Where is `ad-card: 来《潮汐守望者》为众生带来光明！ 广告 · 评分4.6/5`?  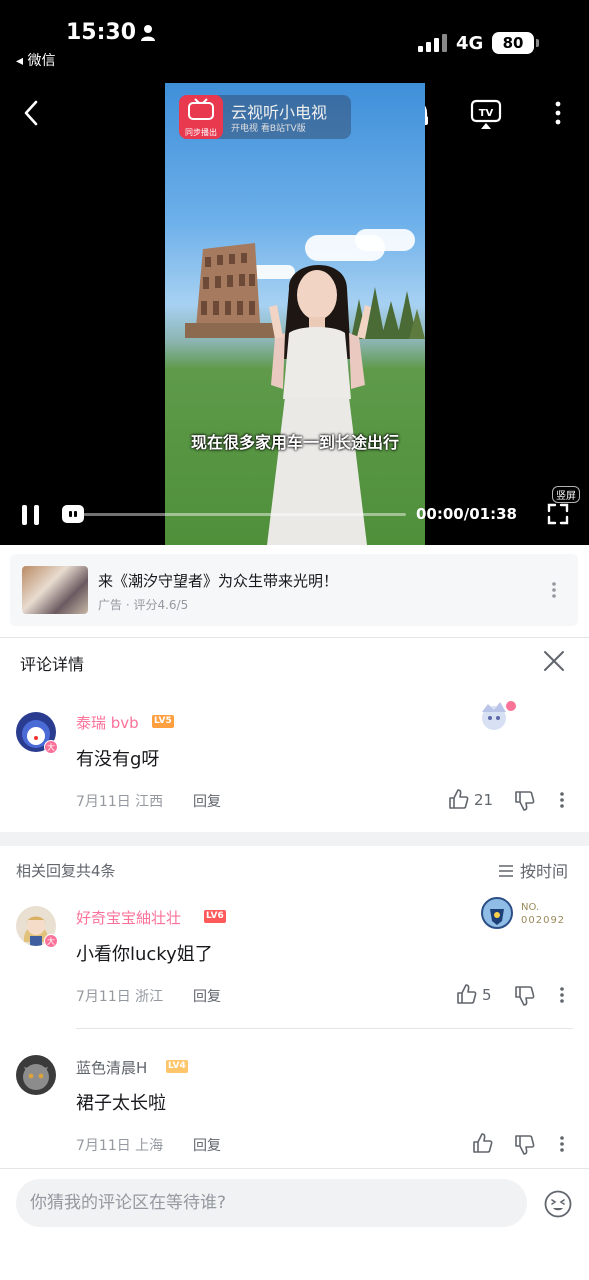
ad-card: 来《潮汐守望者》为众生带来光明！ 广告 · 评分4.6/5 is located at coordinates (294, 590).